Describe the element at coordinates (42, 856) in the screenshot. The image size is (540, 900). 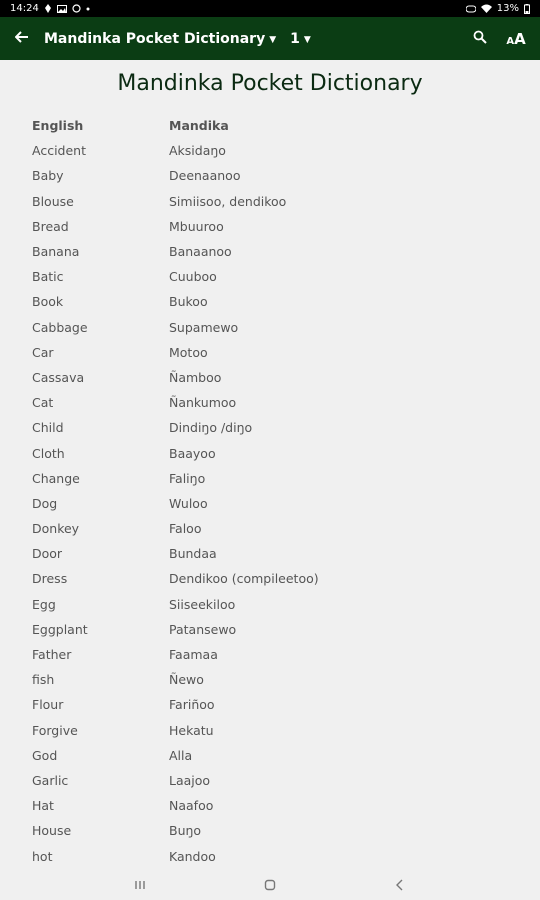
I see `english-word: hot` at that location.